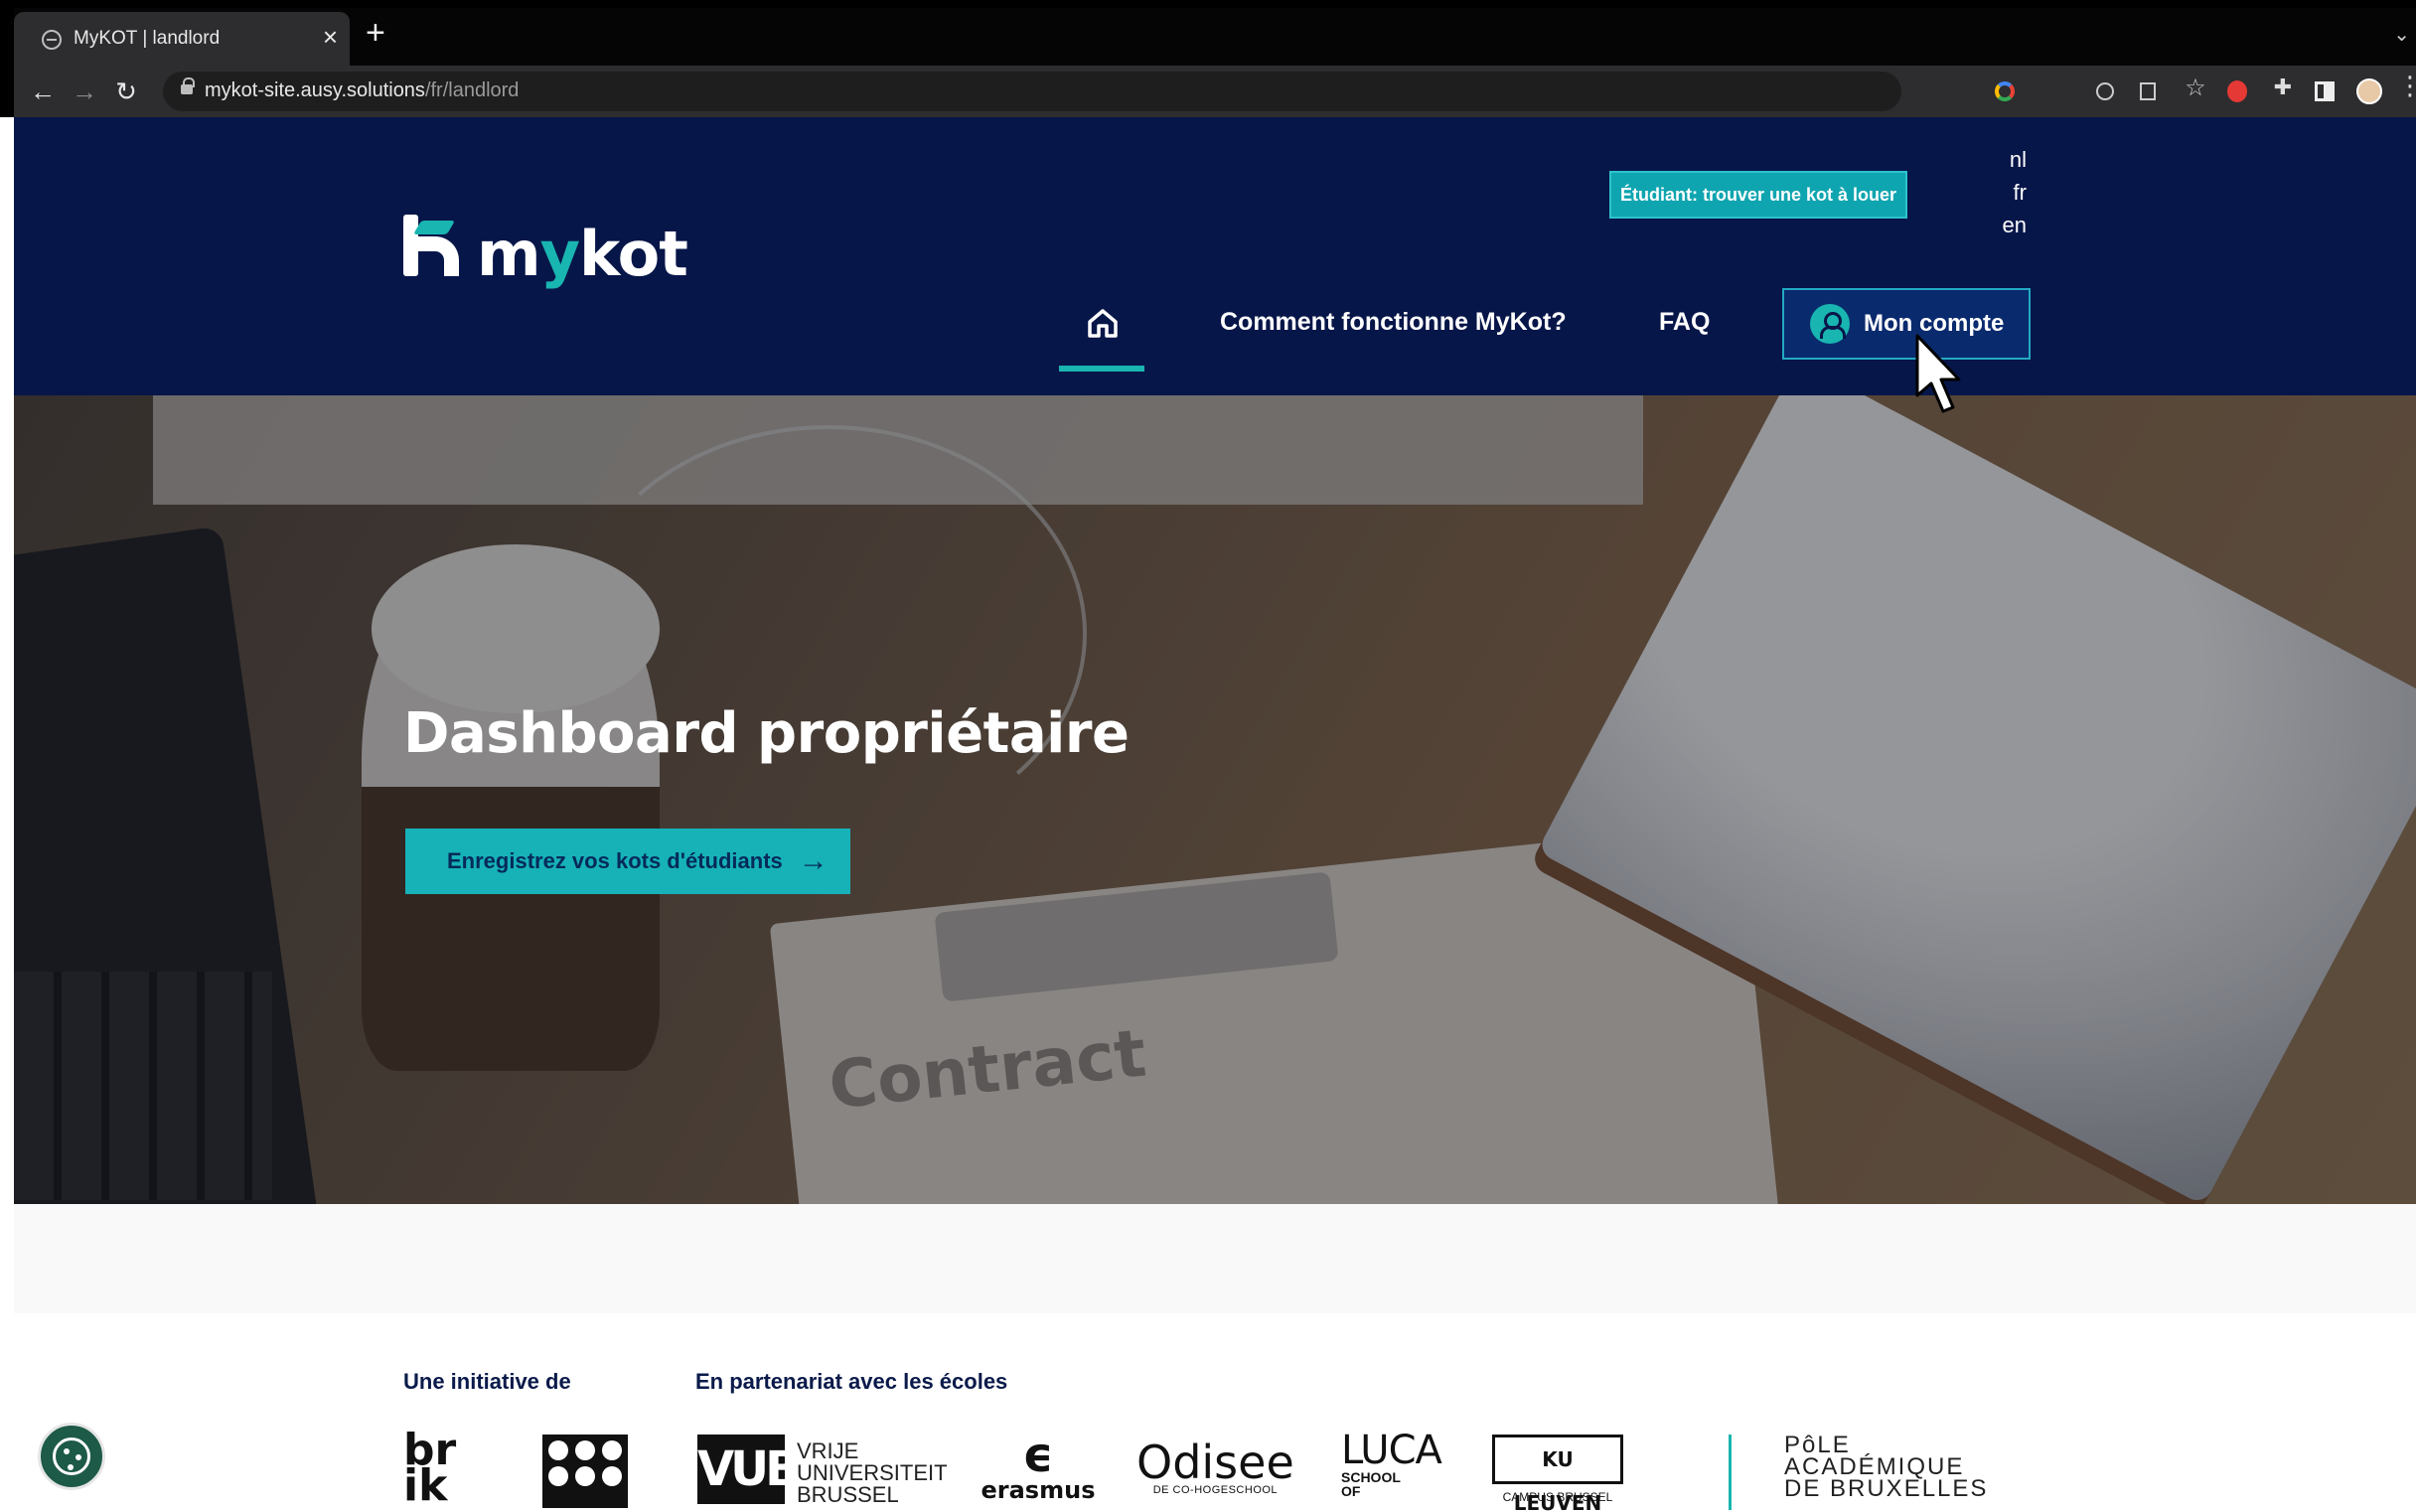 This screenshot has height=1512, width=2416. I want to click on vub-text: VRIJE UNIVERSITEIT BRUSSEL, so click(873, 1472).